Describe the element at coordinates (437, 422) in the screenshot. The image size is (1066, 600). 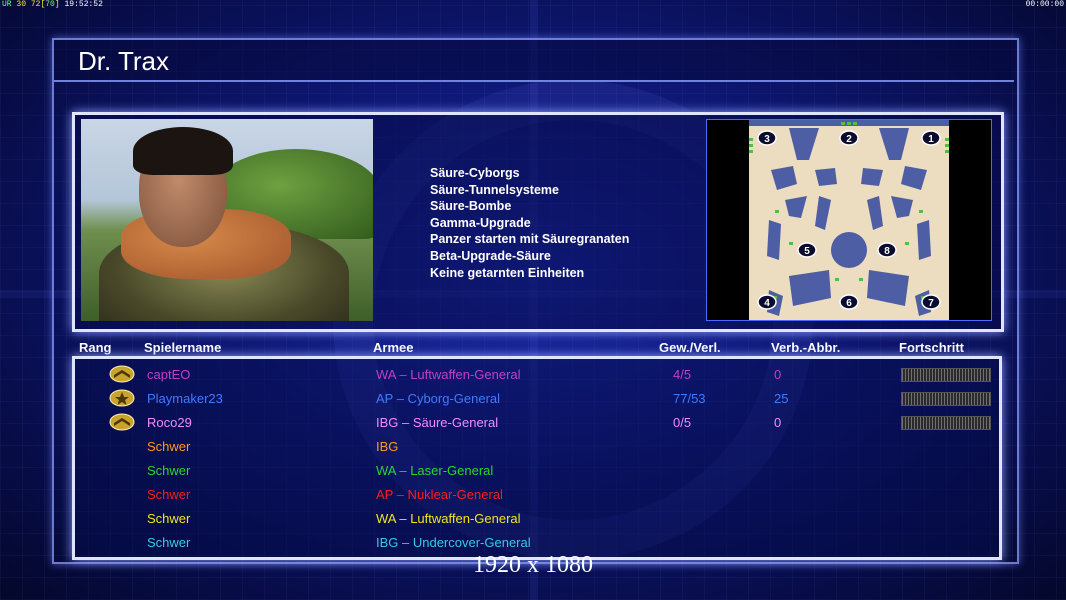
I see `player-army: IBG – Säure-General` at that location.